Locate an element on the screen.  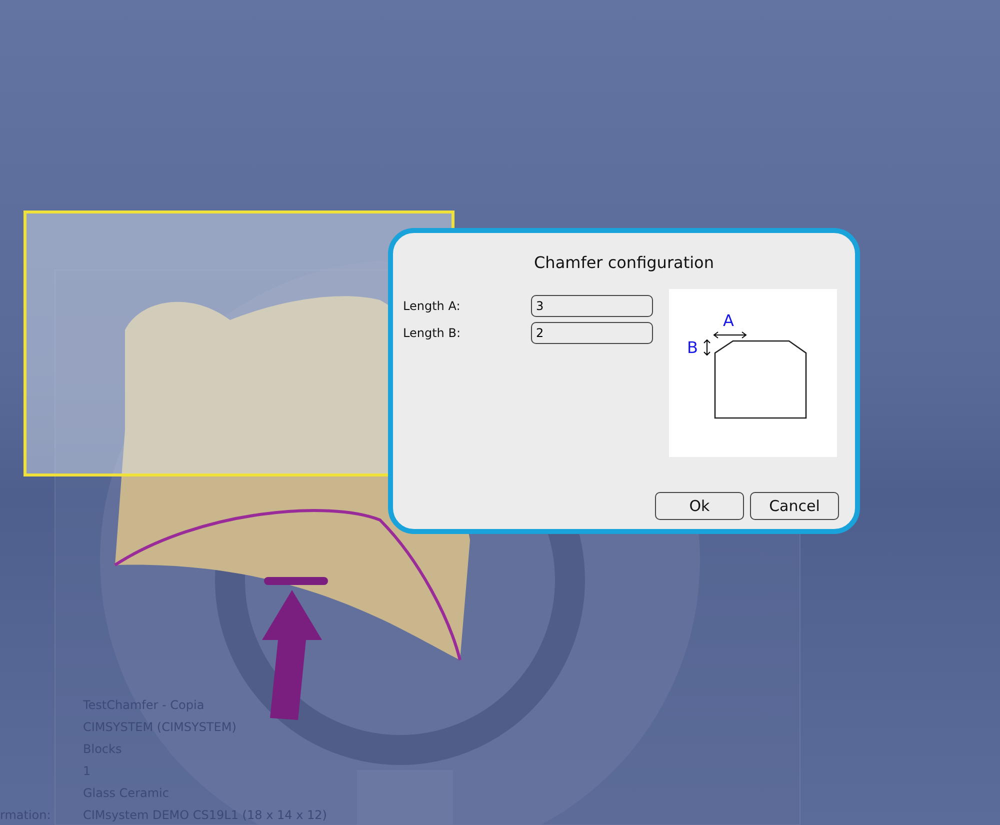
cancel-button: Cancel is located at coordinates (794, 506).